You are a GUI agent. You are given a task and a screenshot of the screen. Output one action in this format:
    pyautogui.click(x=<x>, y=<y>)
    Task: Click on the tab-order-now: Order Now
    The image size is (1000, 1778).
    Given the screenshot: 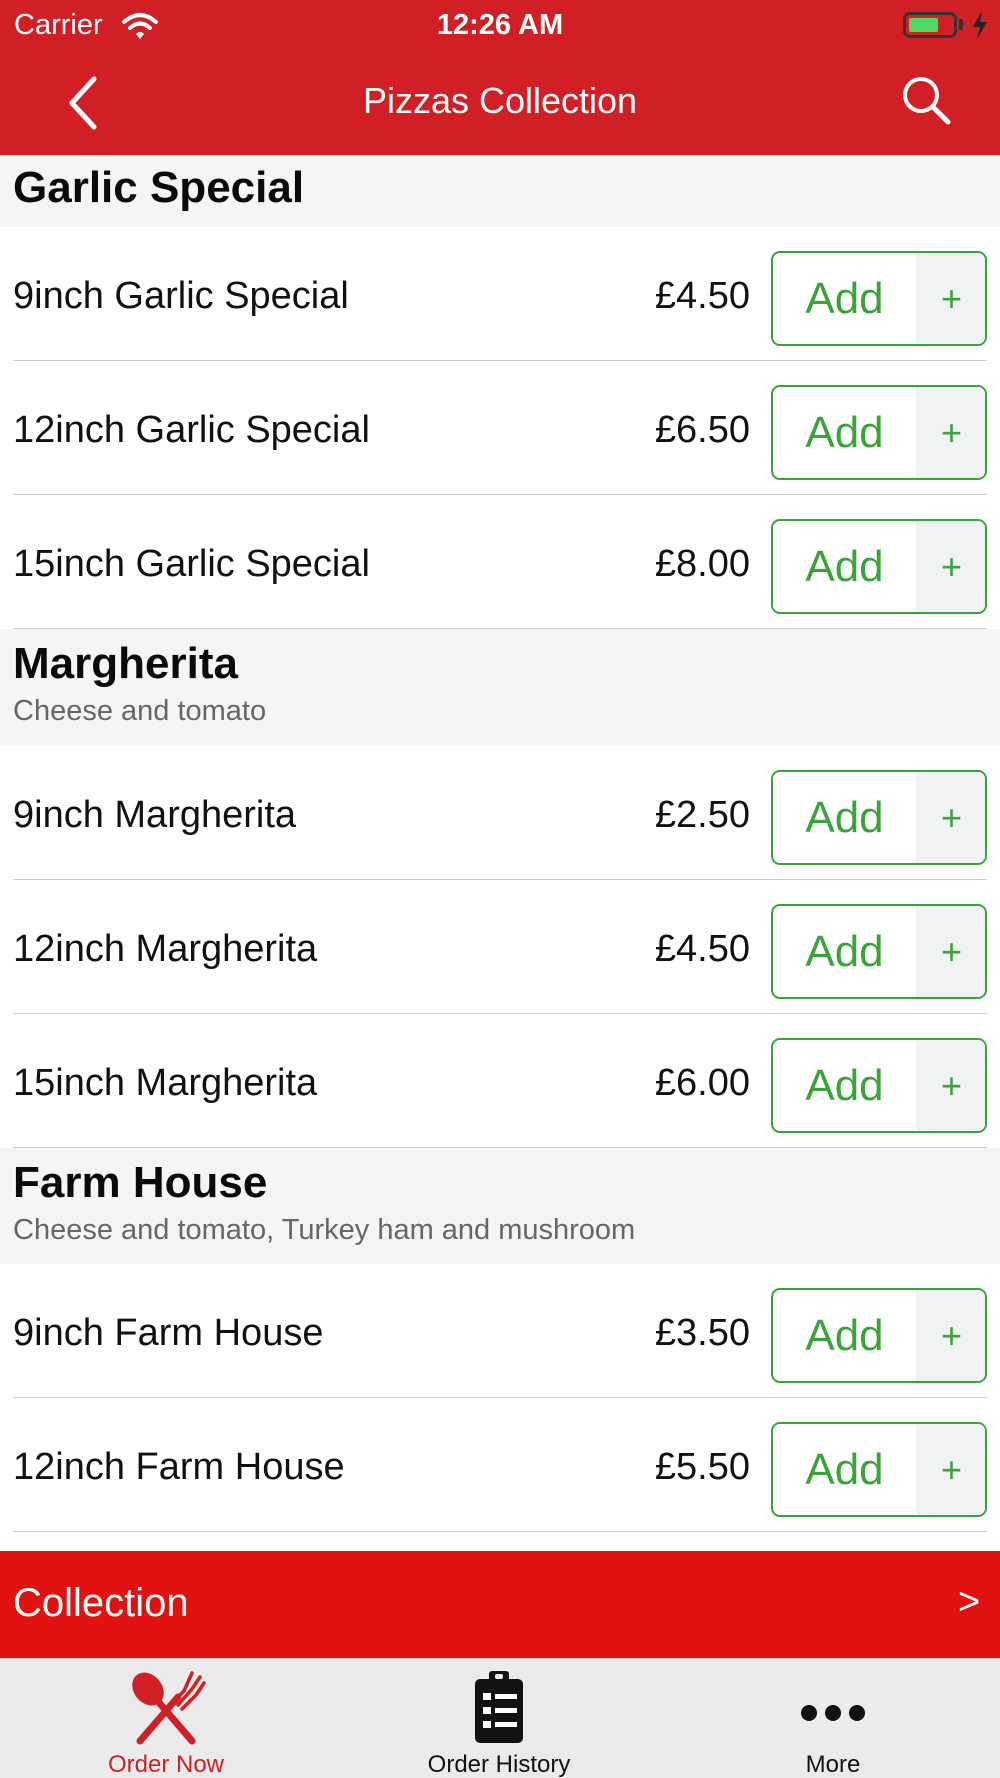 What is the action you would take?
    pyautogui.click(x=166, y=1718)
    